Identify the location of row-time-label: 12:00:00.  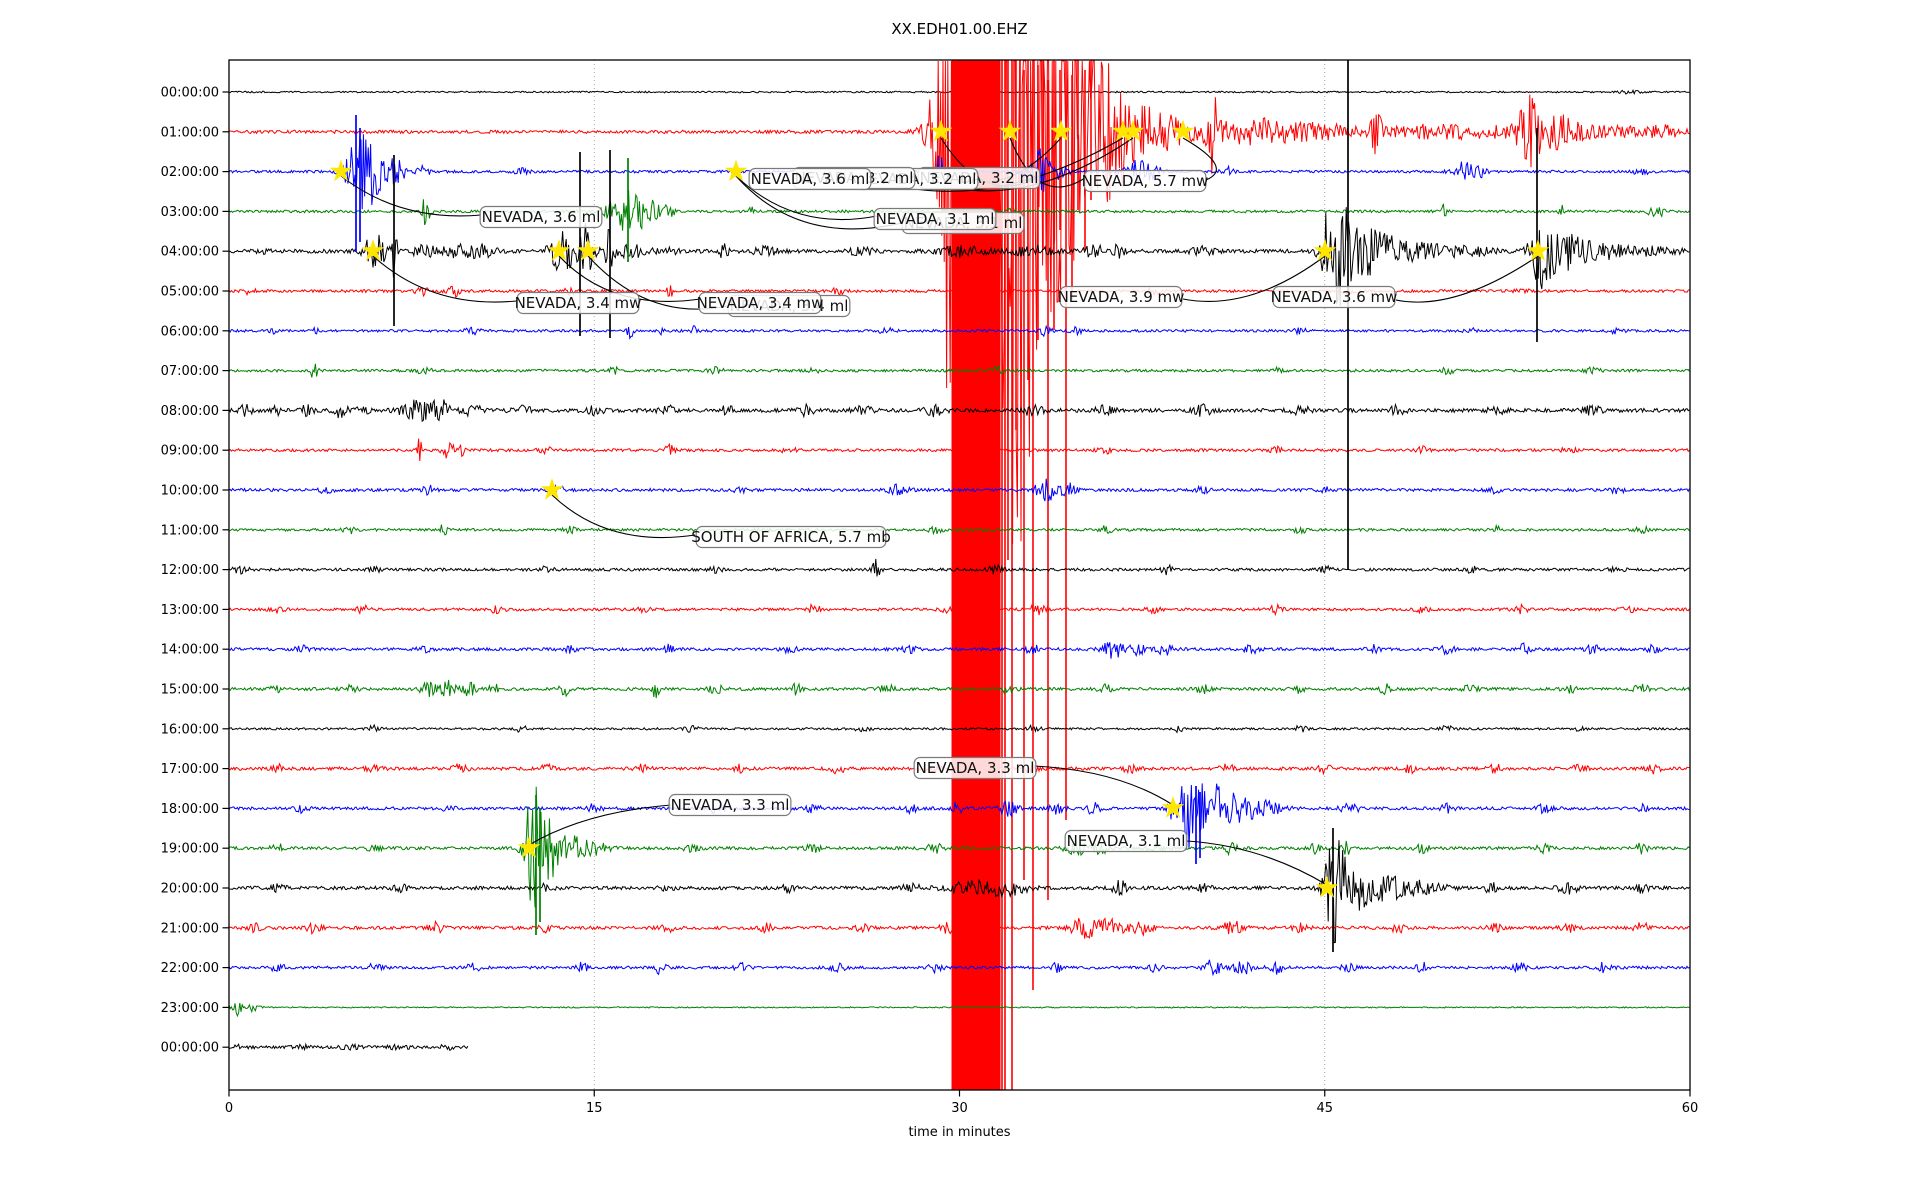
(190, 570).